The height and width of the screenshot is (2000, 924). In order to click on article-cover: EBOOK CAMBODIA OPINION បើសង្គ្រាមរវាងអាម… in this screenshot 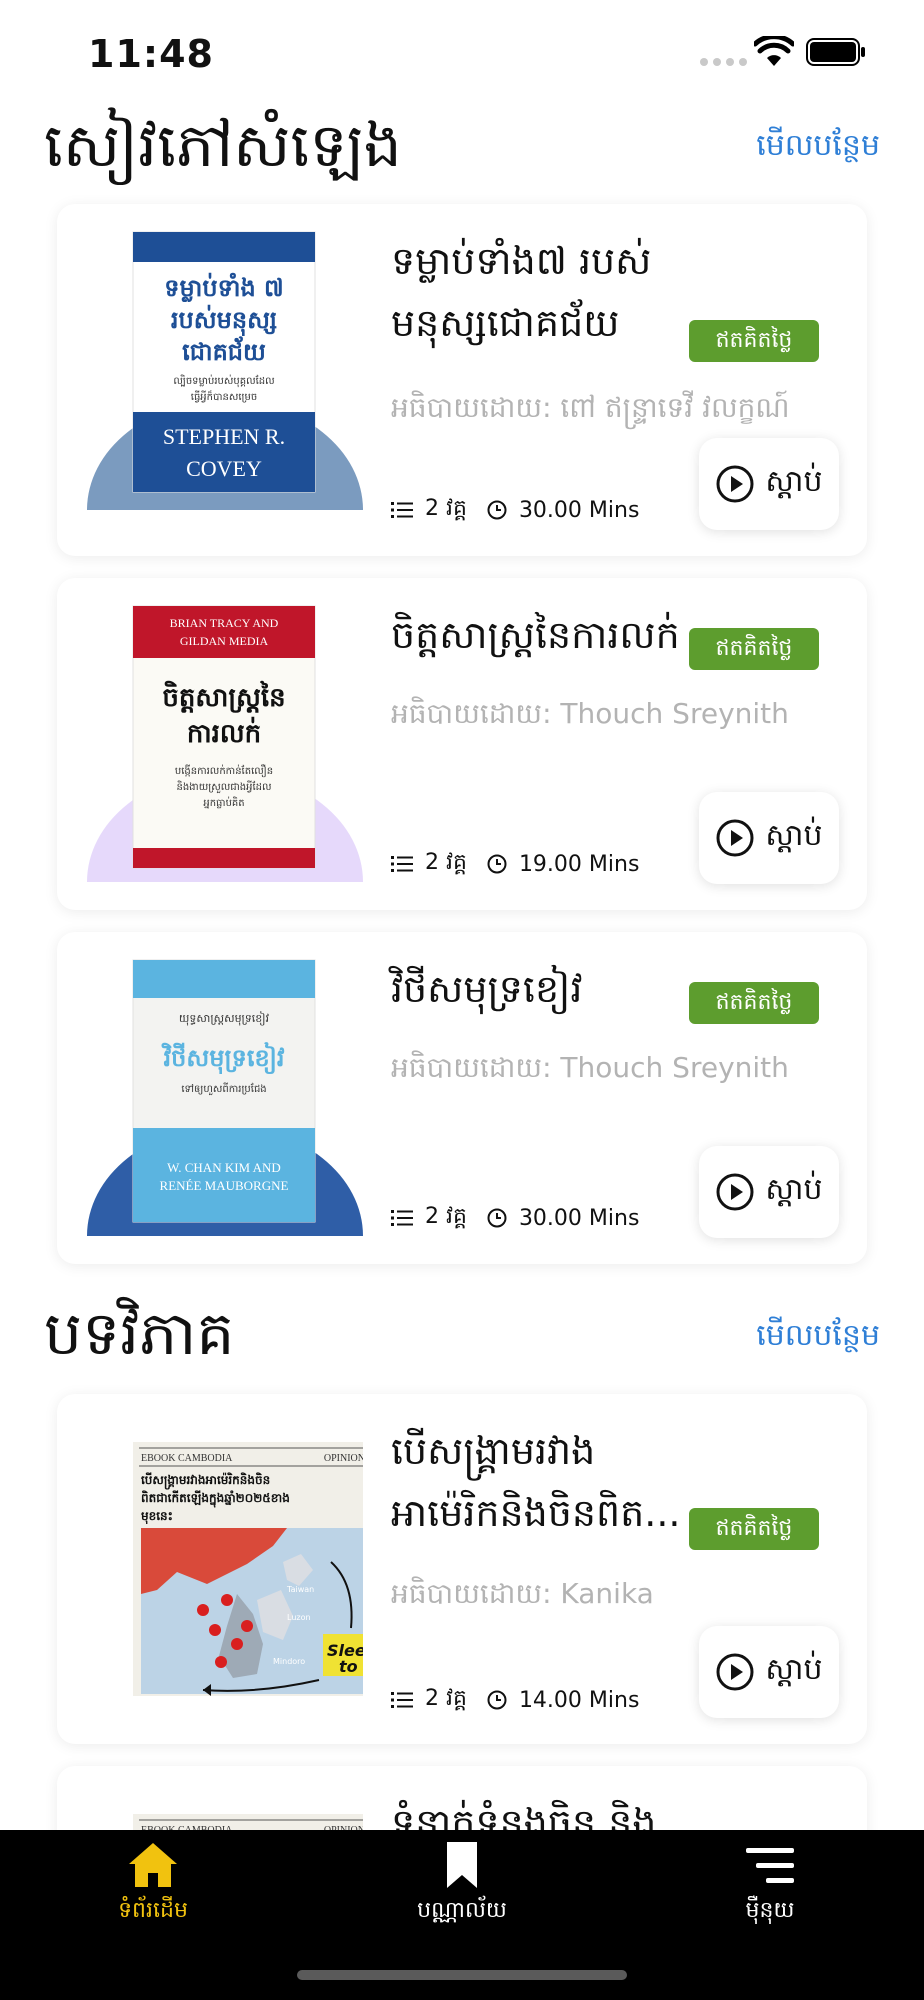, I will do `click(225, 1569)`.